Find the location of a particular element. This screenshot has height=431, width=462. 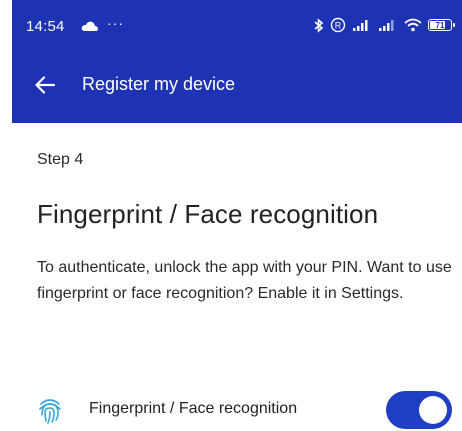

biometric-setting-row: Fingerprint / Face recognition is located at coordinates (247, 411).